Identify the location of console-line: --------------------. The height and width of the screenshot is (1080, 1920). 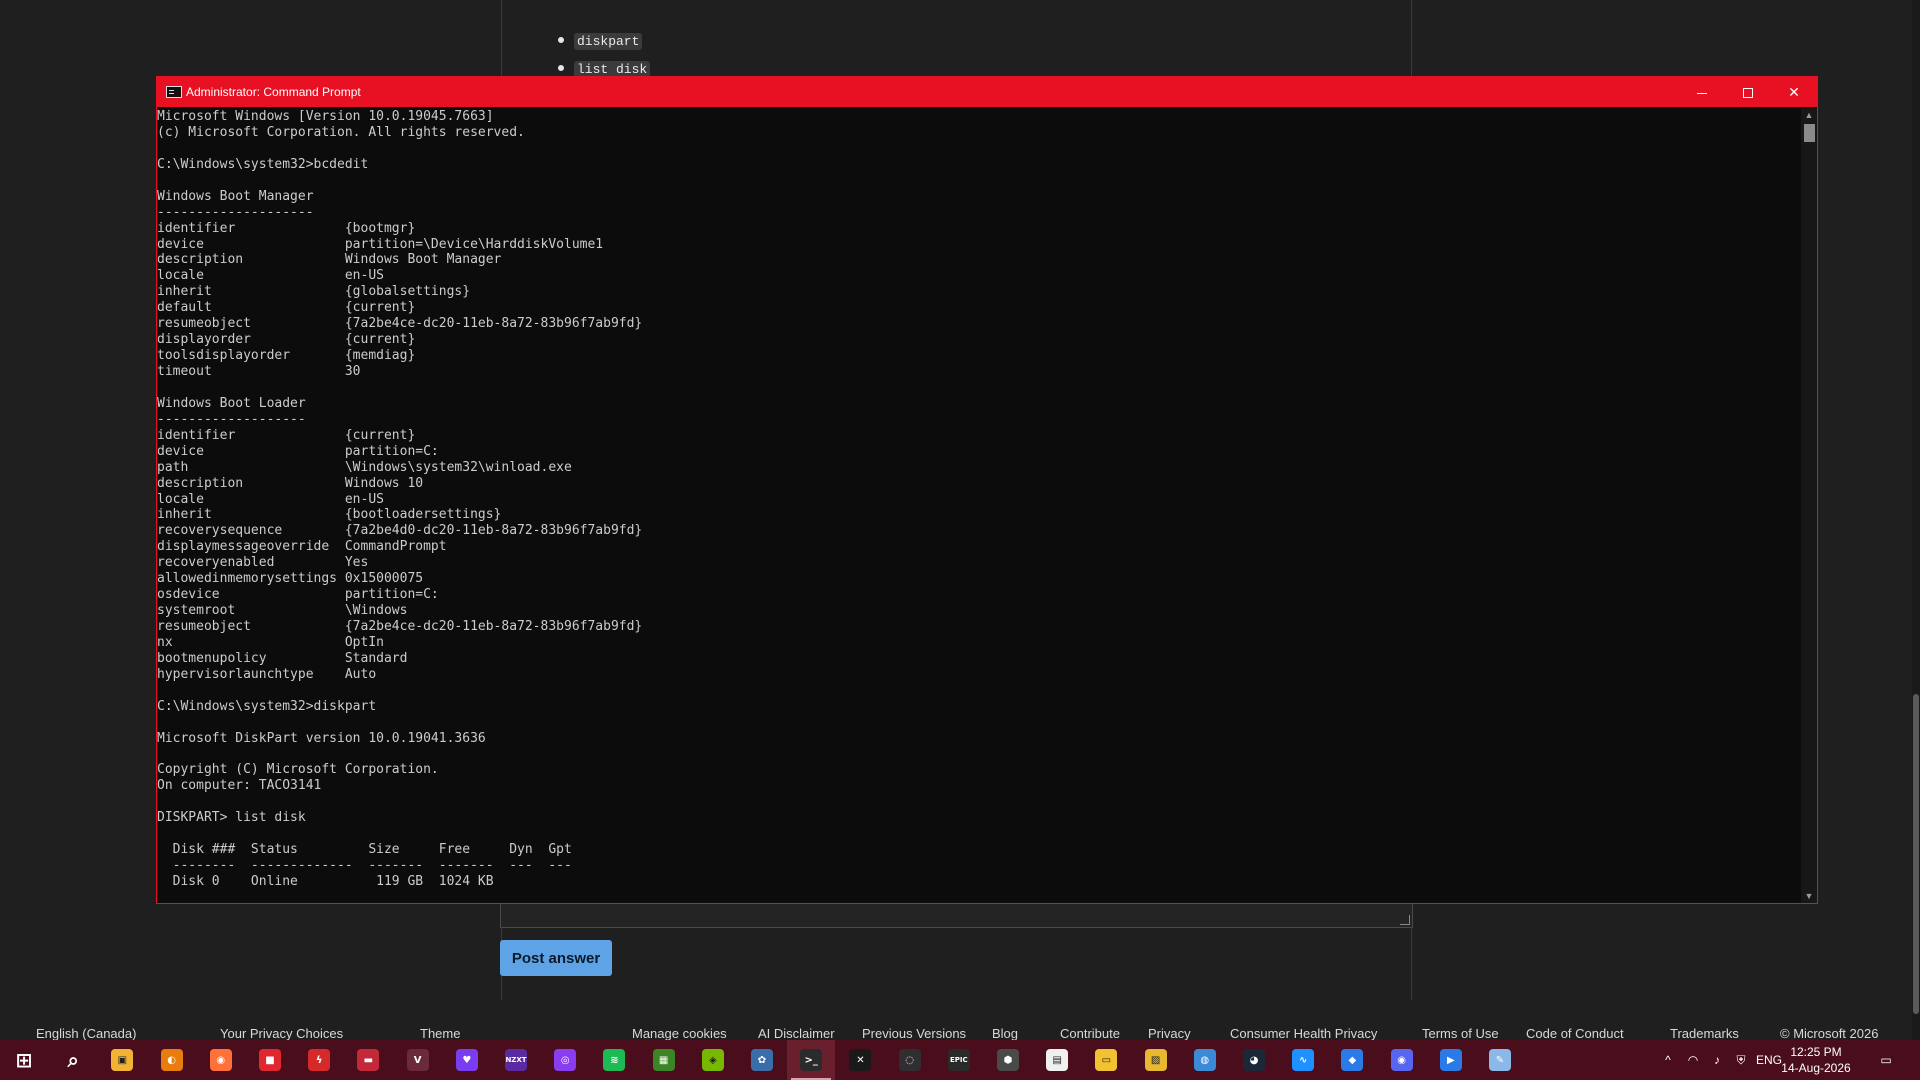
(235, 212).